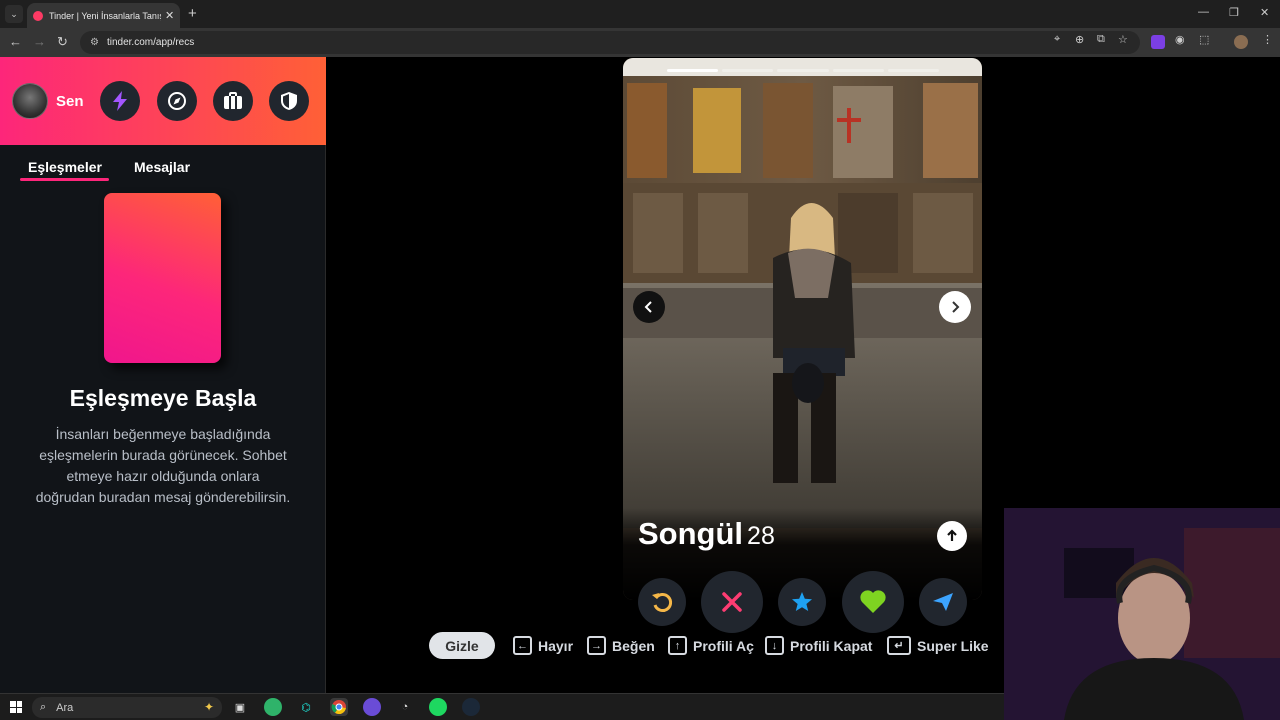  What do you see at coordinates (43, 707) in the screenshot?
I see `search-icon: ⌕` at bounding box center [43, 707].